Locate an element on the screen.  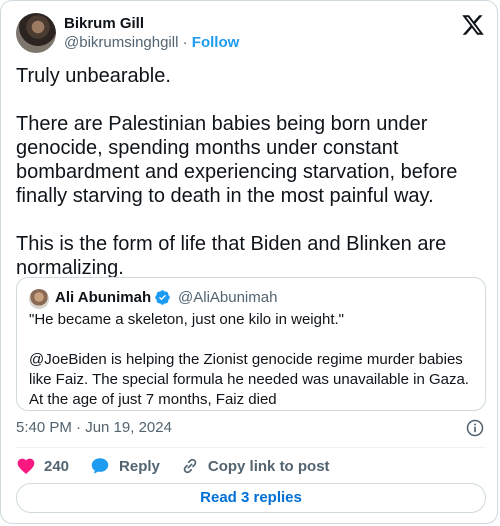
link-icon is located at coordinates (190, 466).